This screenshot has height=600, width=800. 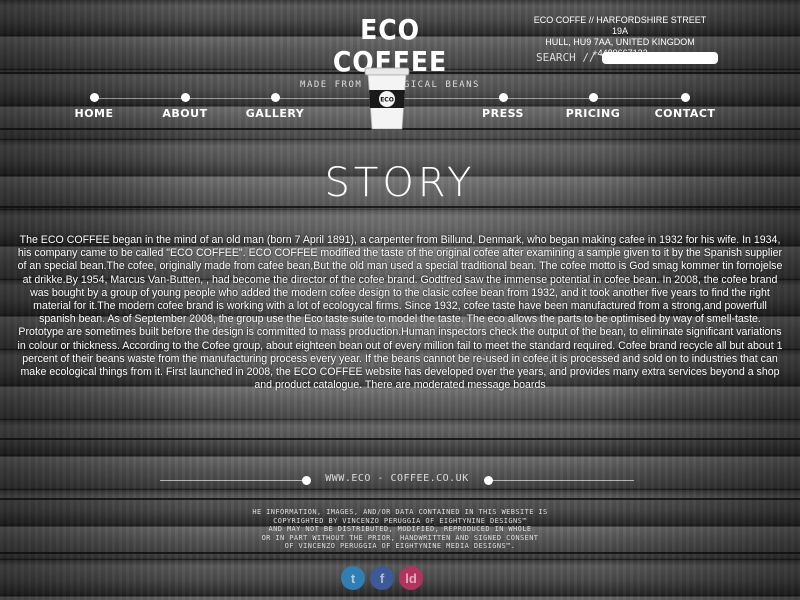 What do you see at coordinates (659, 57) in the screenshot?
I see `search-input` at bounding box center [659, 57].